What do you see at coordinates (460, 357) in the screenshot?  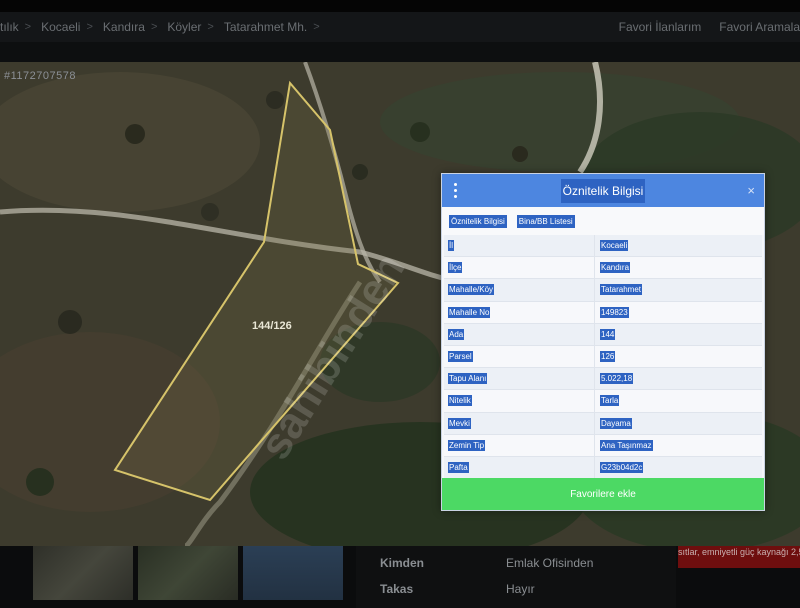 I see `row-key: Parsel` at bounding box center [460, 357].